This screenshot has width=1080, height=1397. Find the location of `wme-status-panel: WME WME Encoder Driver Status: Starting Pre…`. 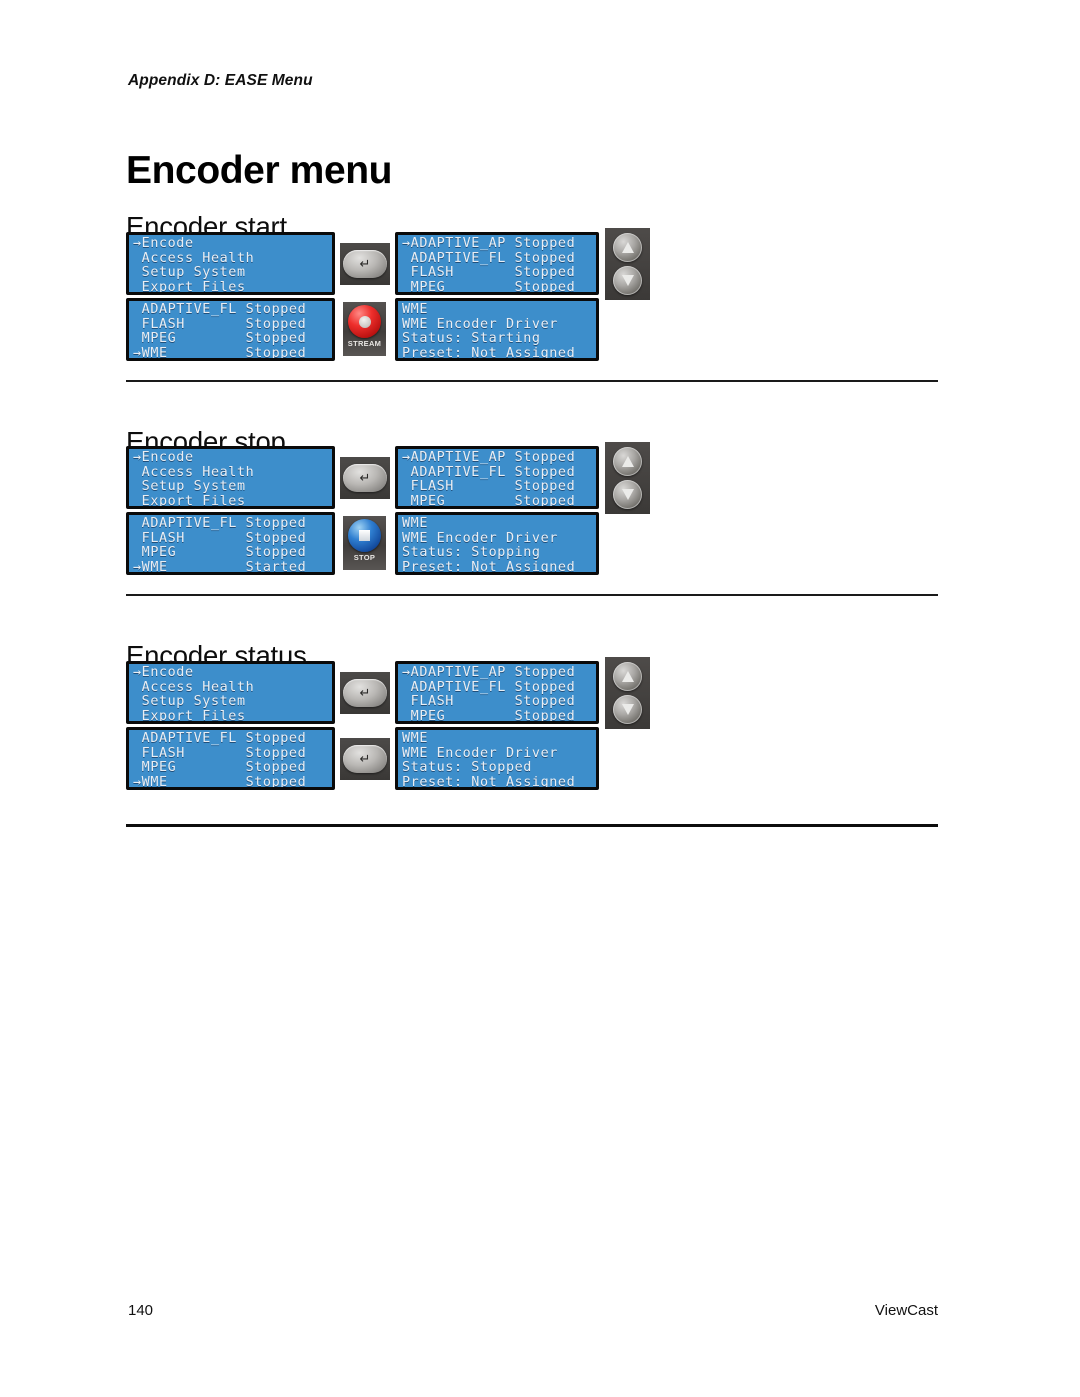

wme-status-panel: WME WME Encoder Driver Status: Starting Pre… is located at coordinates (497, 329).